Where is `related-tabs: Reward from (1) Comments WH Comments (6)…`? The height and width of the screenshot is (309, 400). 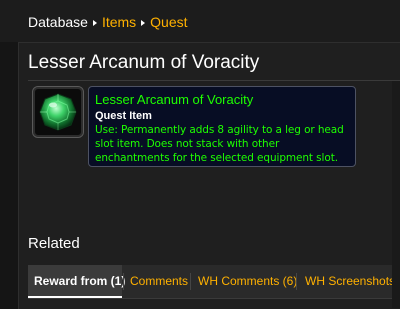 related-tabs: Reward from (1) Comments WH Comments (6)… is located at coordinates (214, 282).